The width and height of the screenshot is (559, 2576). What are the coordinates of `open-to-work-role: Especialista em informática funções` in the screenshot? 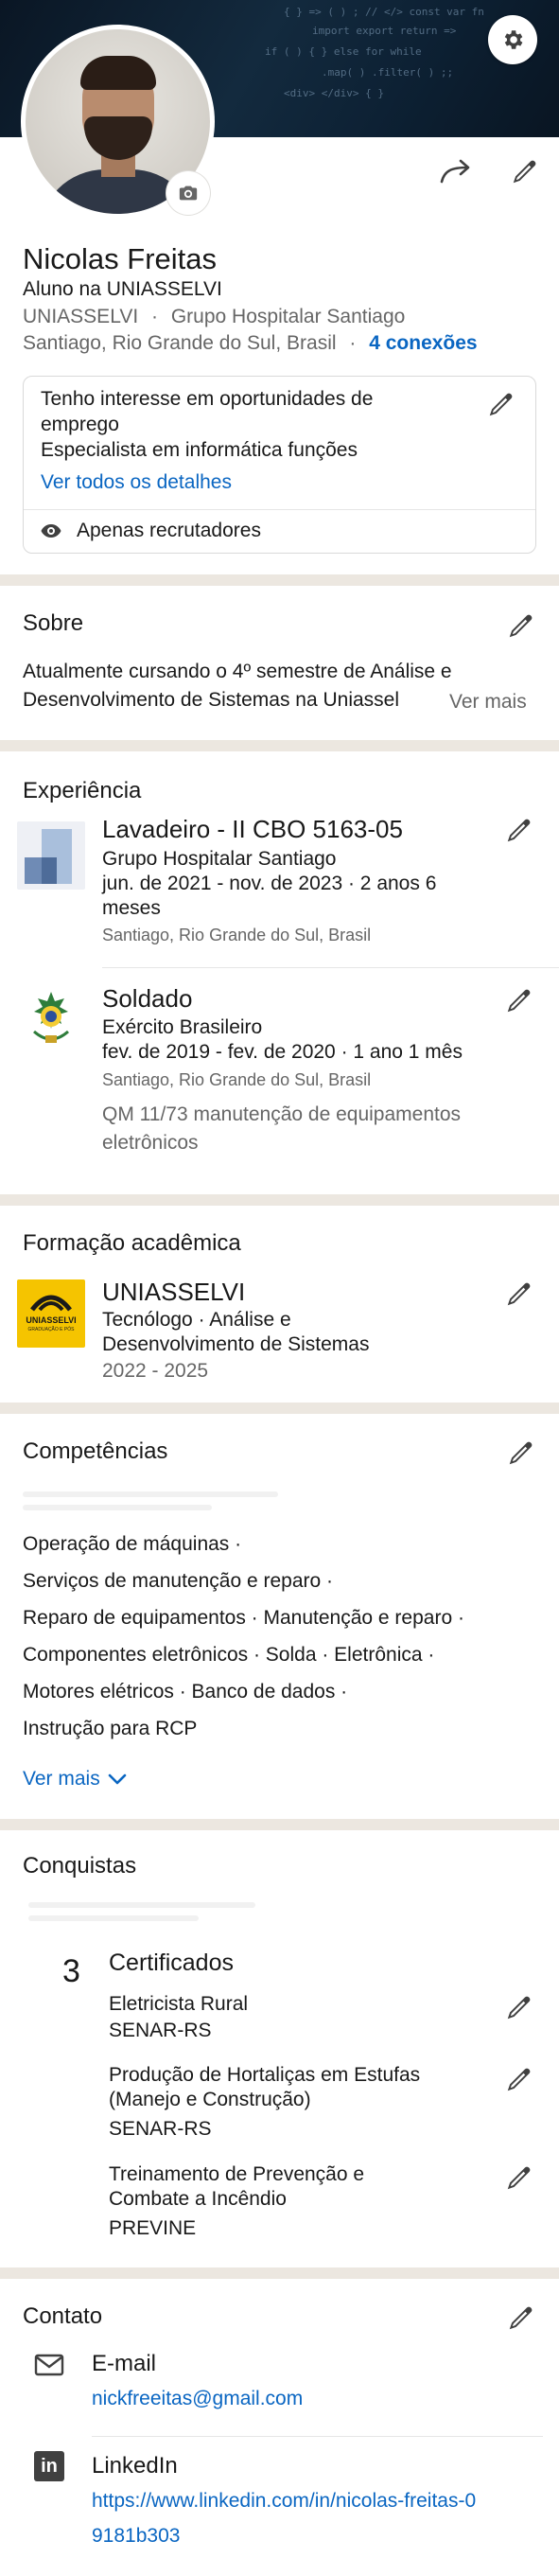 It's located at (199, 450).